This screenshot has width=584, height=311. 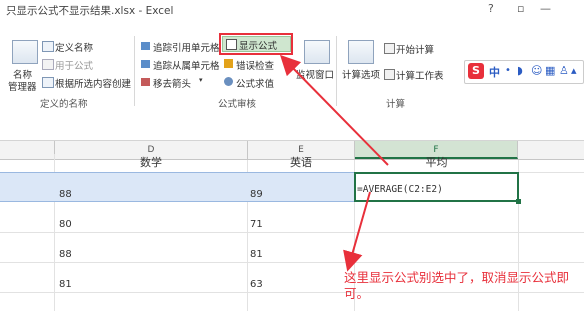 What do you see at coordinates (457, 285) in the screenshot?
I see `annotation-note: 这里显示公式别选中了，取消显示公式即可。` at bounding box center [457, 285].